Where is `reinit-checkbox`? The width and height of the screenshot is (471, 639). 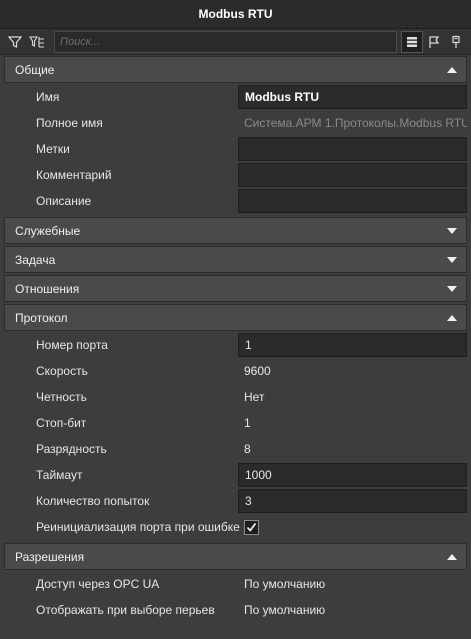 reinit-checkbox is located at coordinates (251, 527).